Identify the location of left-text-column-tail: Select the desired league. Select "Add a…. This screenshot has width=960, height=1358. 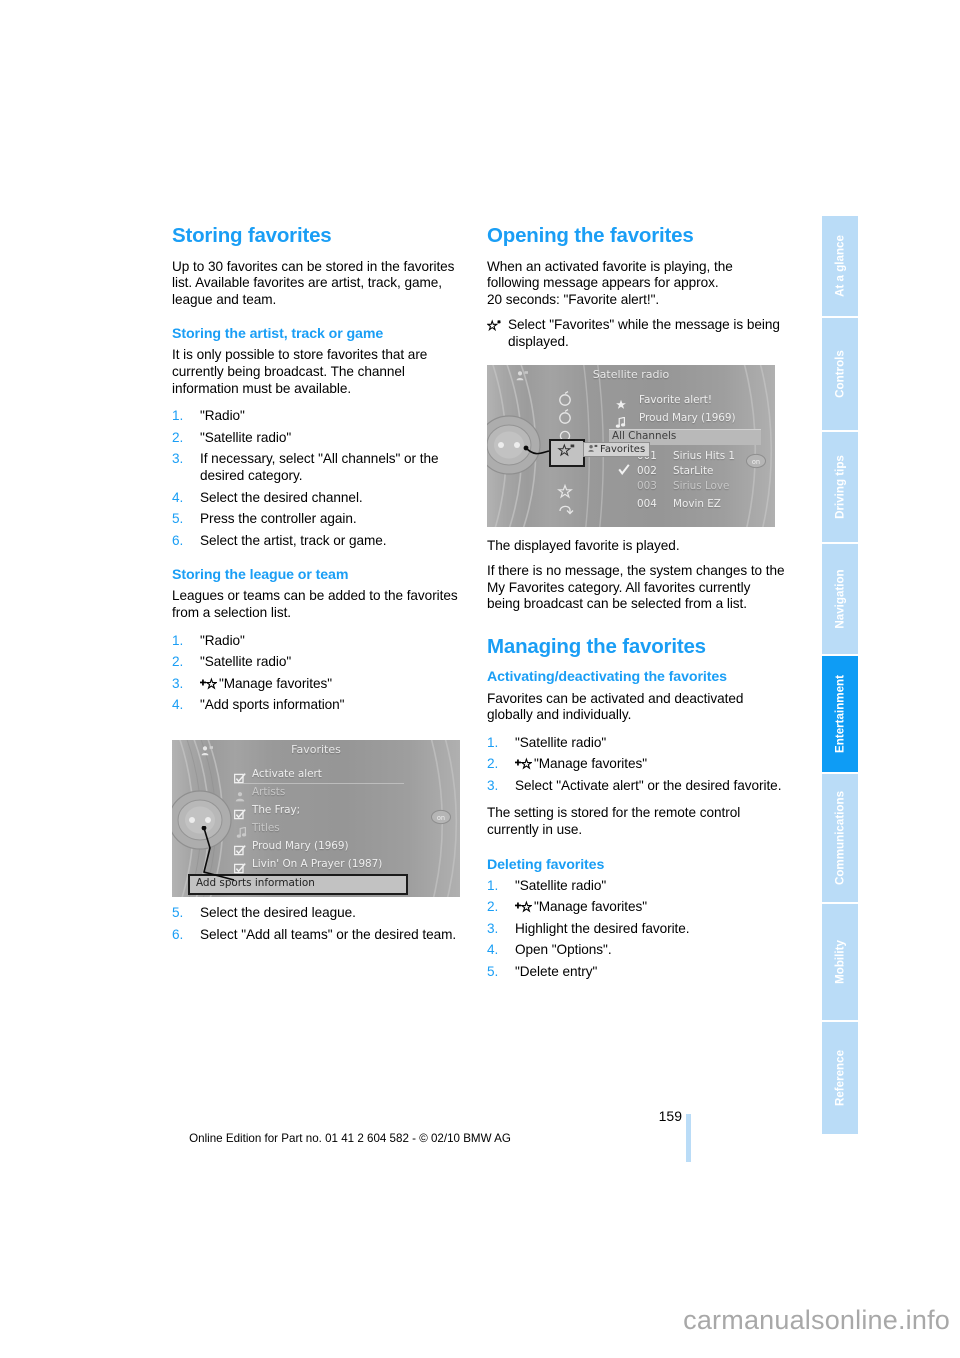
(321, 929).